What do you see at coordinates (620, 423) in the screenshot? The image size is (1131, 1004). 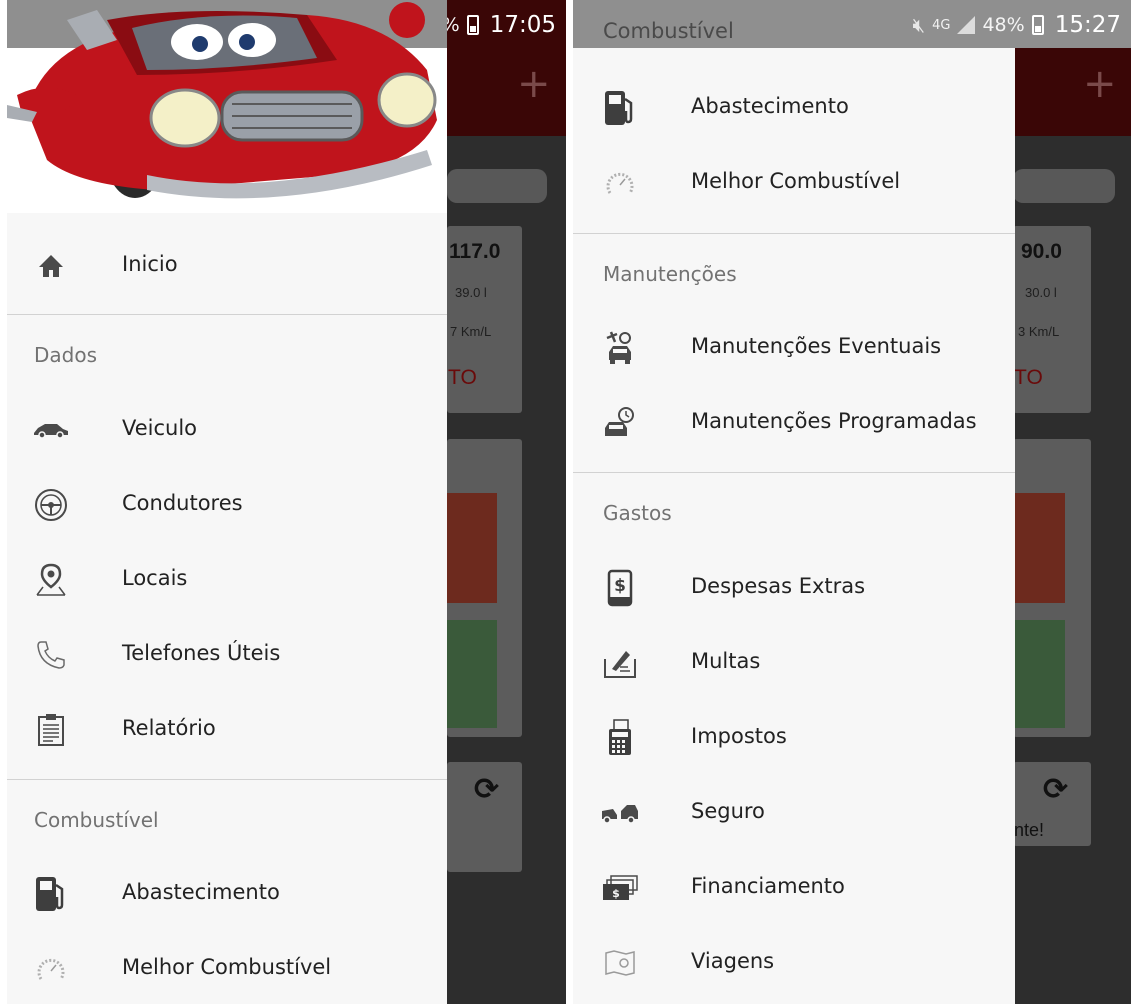 I see `car-clock-icon` at bounding box center [620, 423].